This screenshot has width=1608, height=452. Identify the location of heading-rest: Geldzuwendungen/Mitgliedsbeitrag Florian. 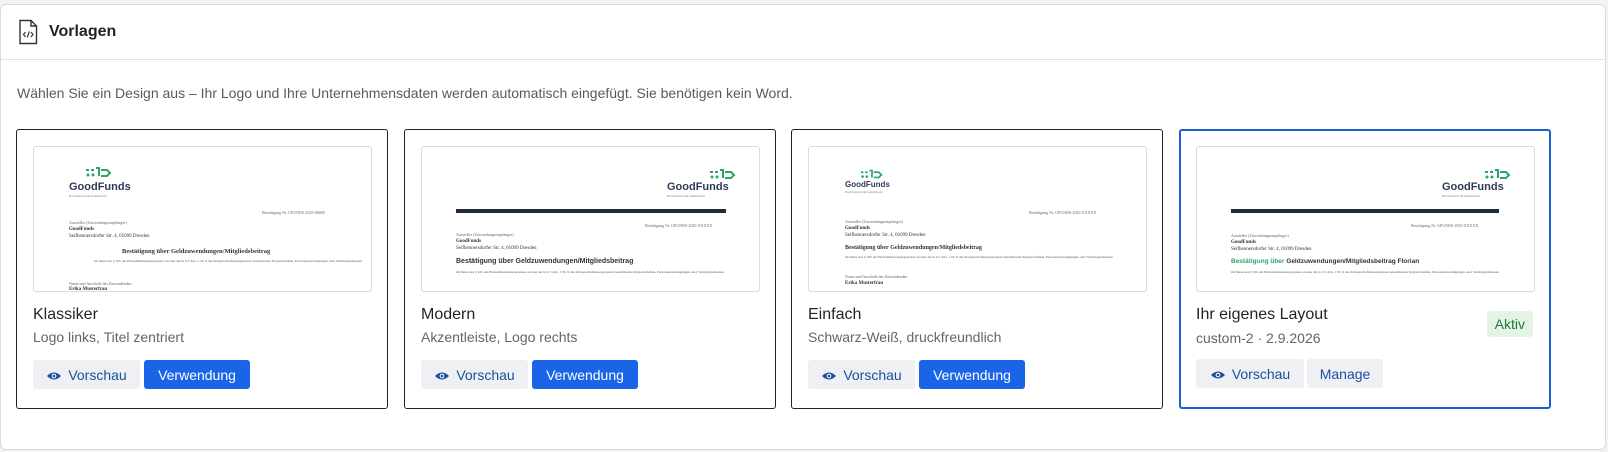
(1353, 261).